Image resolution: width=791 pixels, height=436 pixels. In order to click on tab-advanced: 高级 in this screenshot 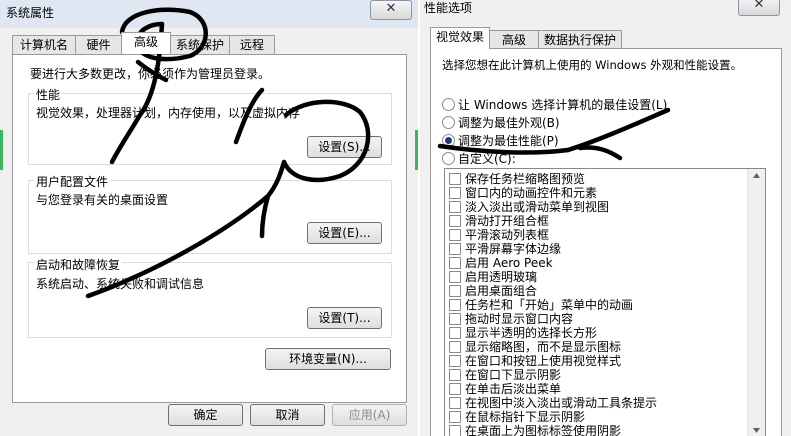, I will do `click(146, 43)`.